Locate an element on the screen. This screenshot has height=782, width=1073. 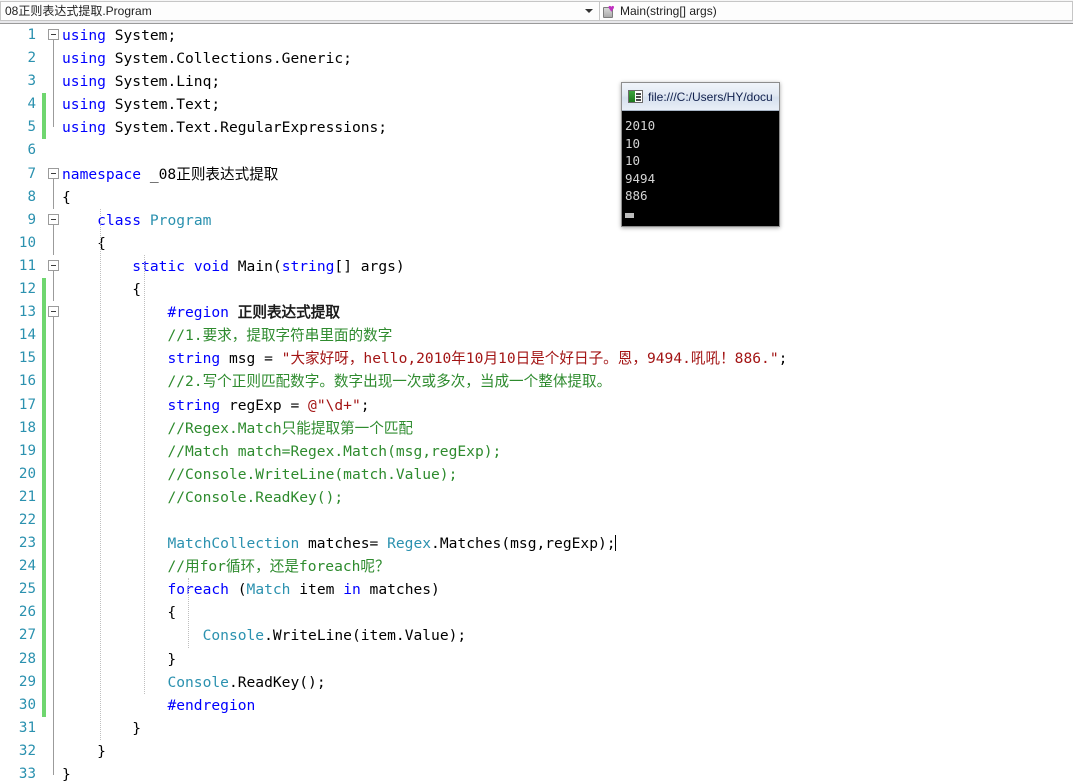
code-line: 1 using System; is located at coordinates (536, 36).